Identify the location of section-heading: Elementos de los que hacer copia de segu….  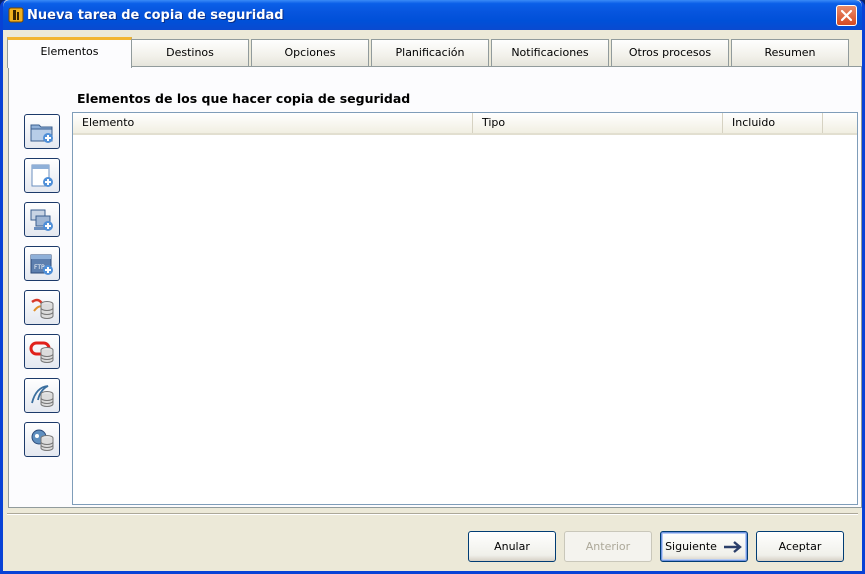
(244, 98).